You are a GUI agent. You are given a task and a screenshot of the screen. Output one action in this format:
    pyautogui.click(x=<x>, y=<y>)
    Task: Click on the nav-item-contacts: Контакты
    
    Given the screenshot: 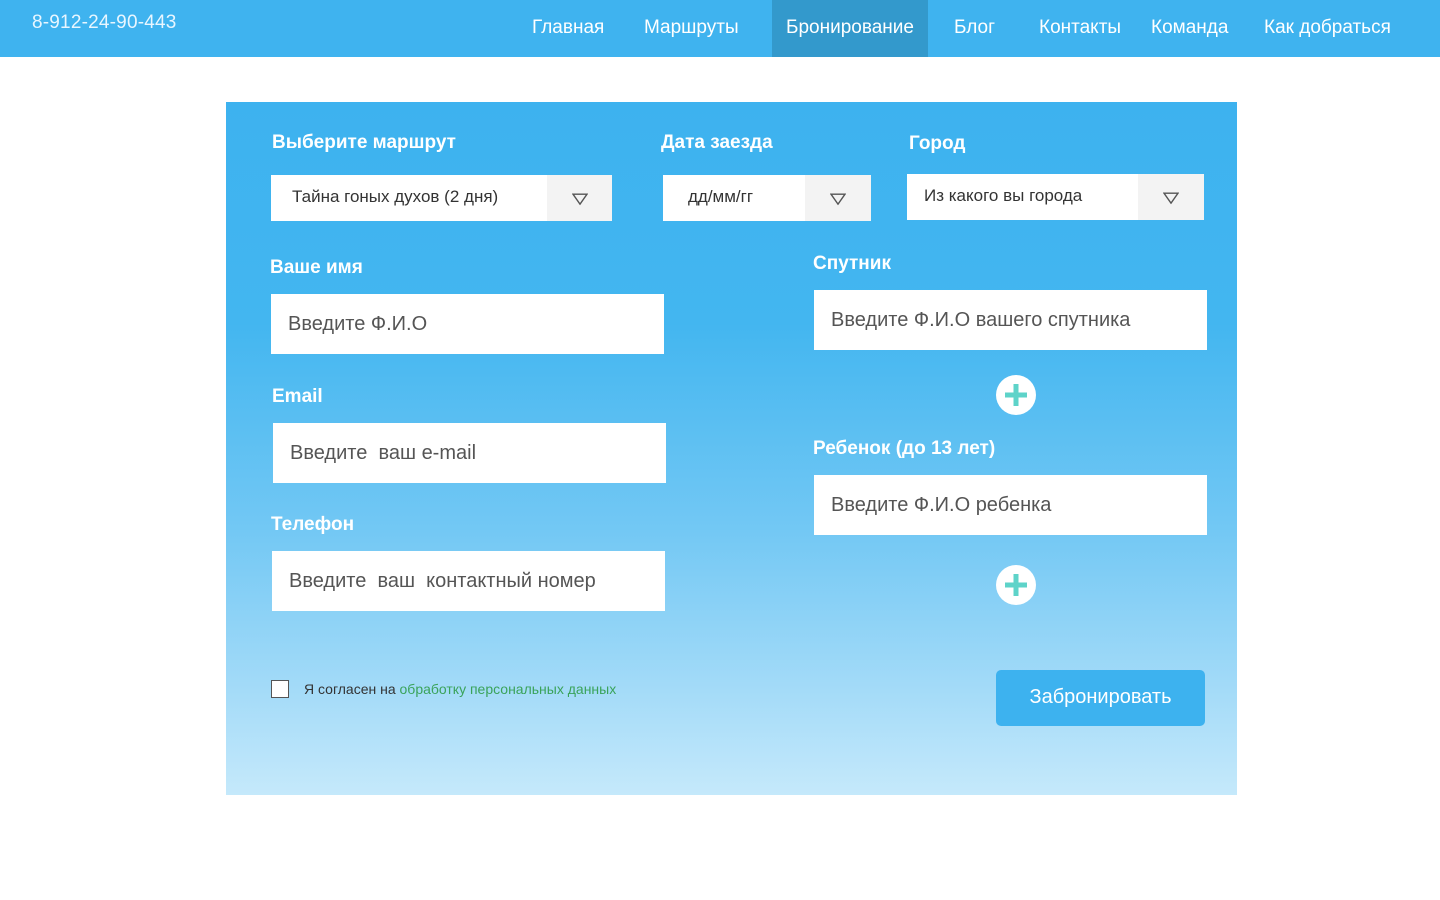 What is the action you would take?
    pyautogui.click(x=1080, y=28)
    